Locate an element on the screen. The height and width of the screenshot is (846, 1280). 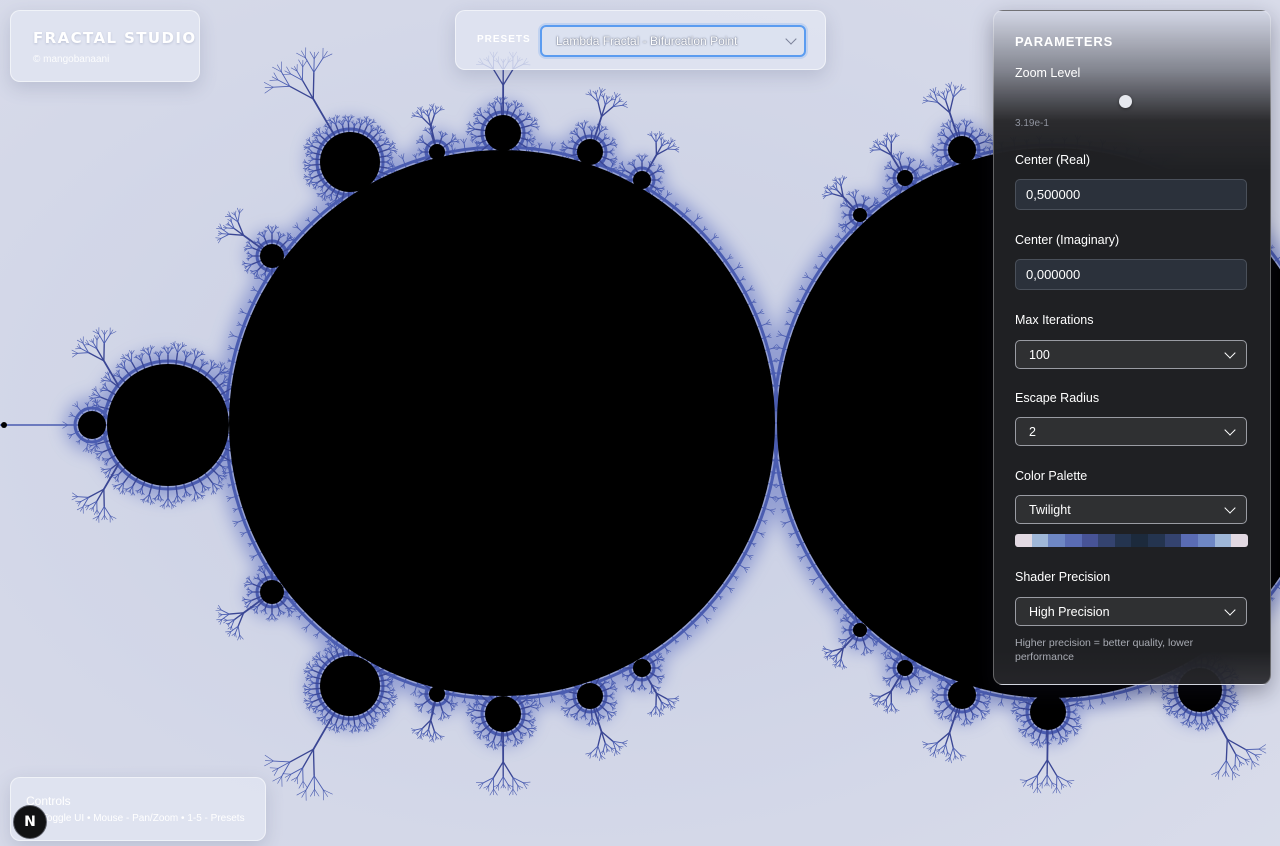
shader-precision-label: Shader Precision is located at coordinates (1063, 577).